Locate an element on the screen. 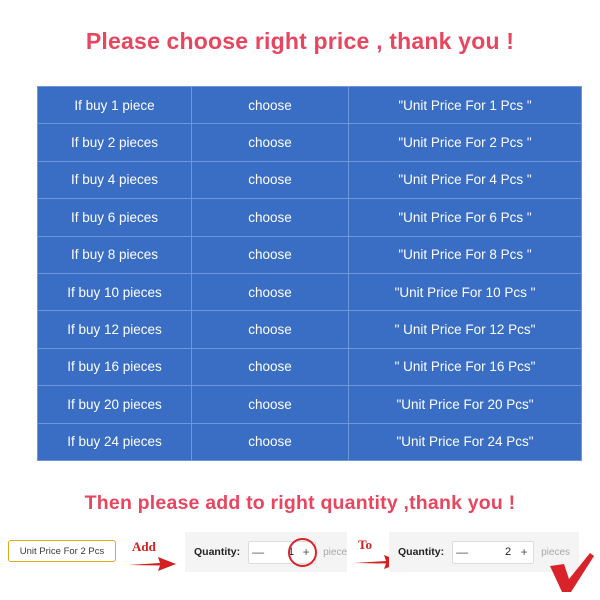 This screenshot has height=600, width=600. quantity-stepper-after: — 2 + is located at coordinates (493, 552).